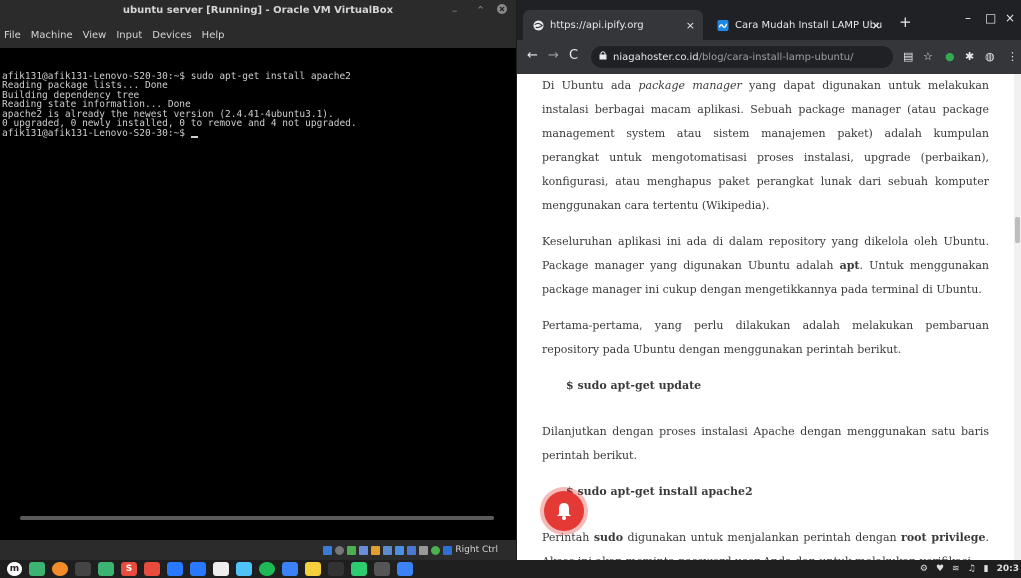 This screenshot has height=578, width=1021. What do you see at coordinates (940, 569) in the screenshot?
I see `shield-icon: ♥` at bounding box center [940, 569].